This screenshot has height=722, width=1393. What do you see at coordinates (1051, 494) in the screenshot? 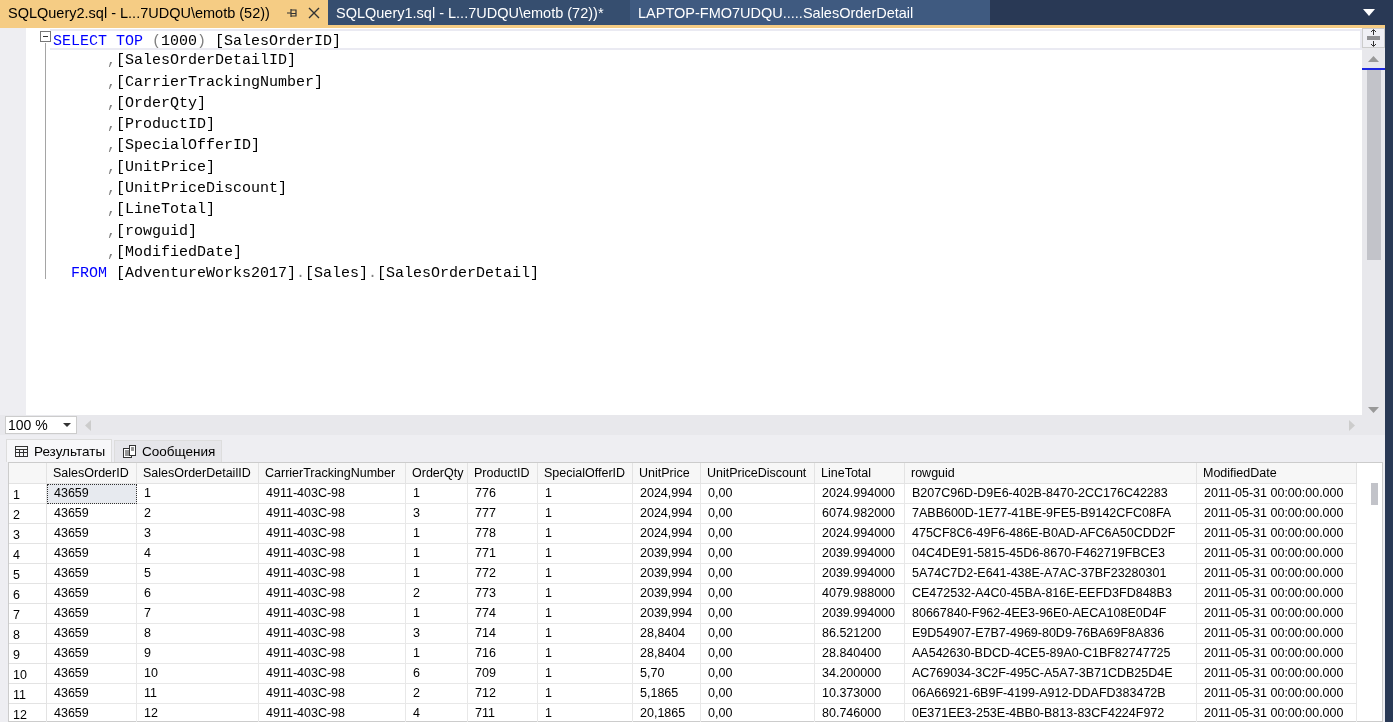
I see `table-cell: B207C96D-D9E6-402B-8470-2CC176C42283` at bounding box center [1051, 494].